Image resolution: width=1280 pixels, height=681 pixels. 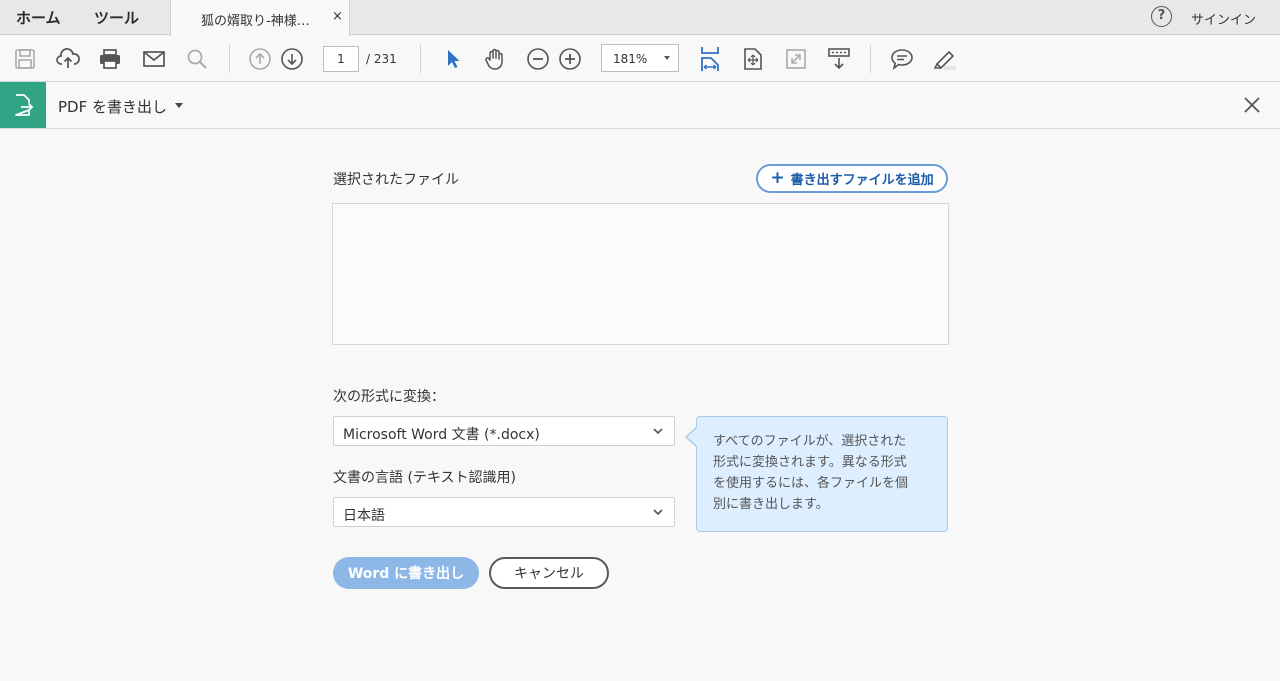 I want to click on fit-page-icon, so click(x=753, y=59).